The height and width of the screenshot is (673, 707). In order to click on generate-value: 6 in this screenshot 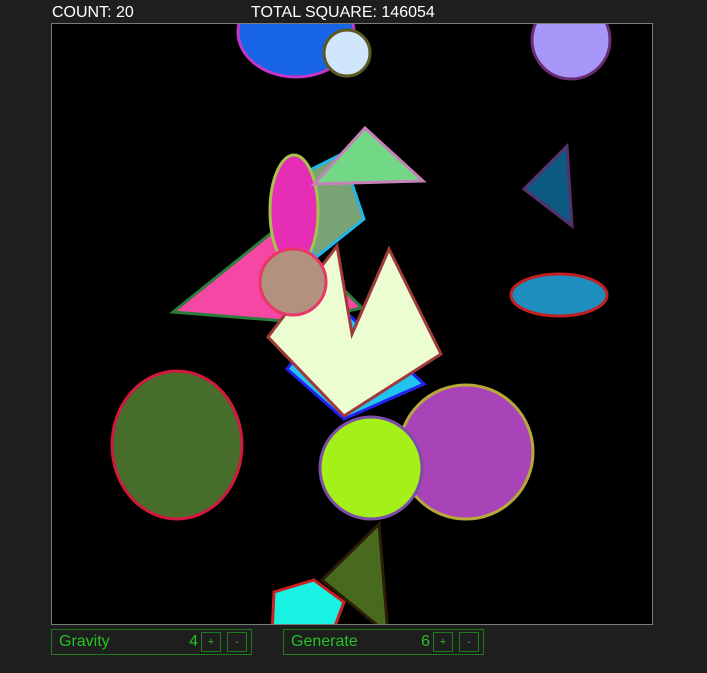, I will do `click(425, 641)`.